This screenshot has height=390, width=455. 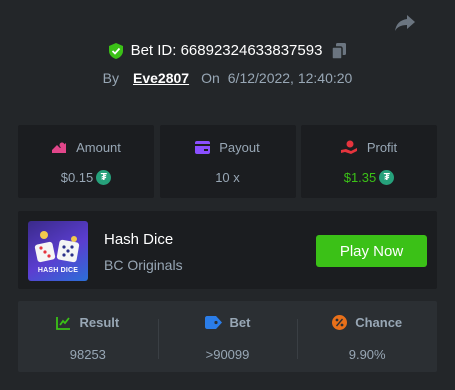 I want to click on share-icon, so click(x=405, y=23).